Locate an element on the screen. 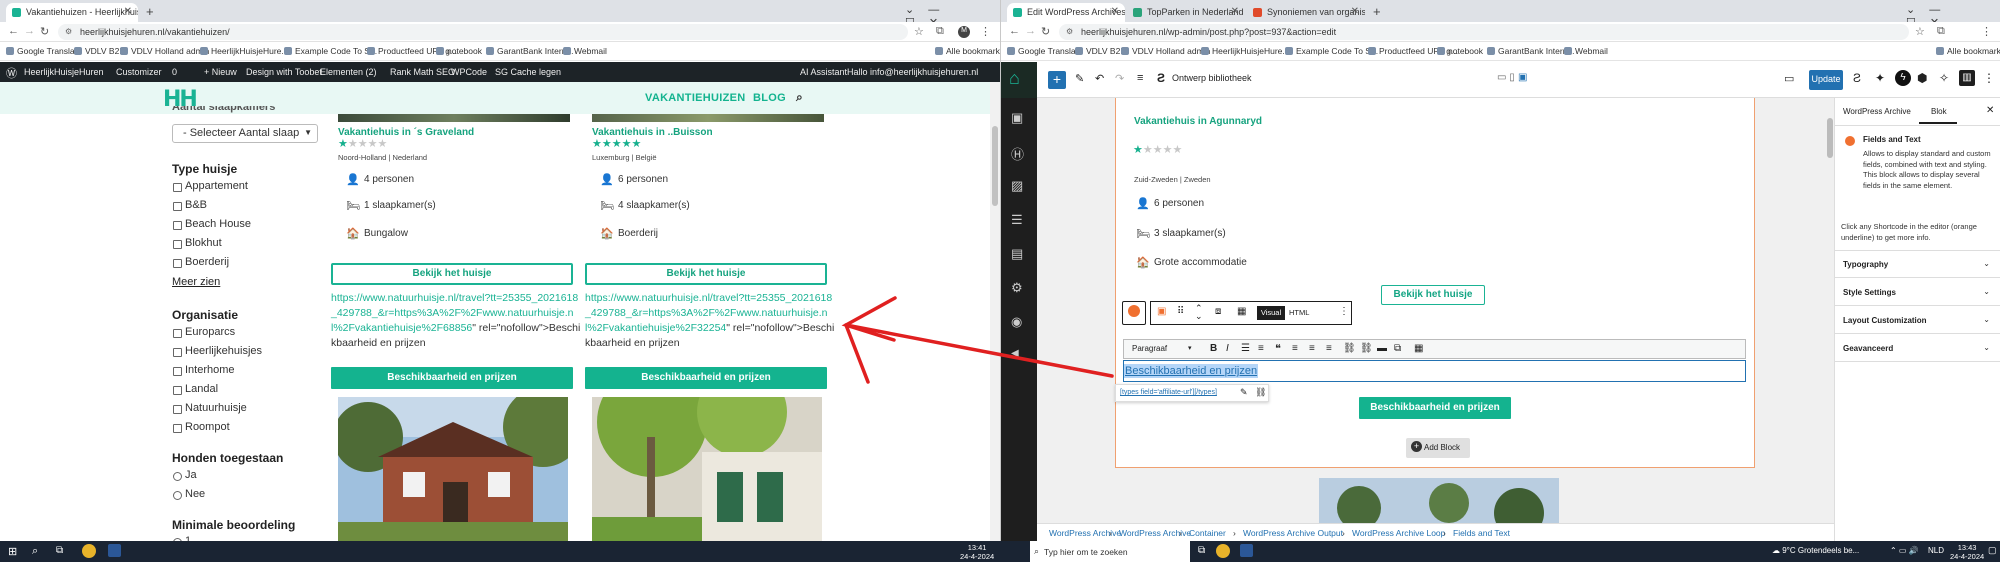 This screenshot has height=562, width=2000. paragraph-select: Paragraaf is located at coordinates (1149, 348).